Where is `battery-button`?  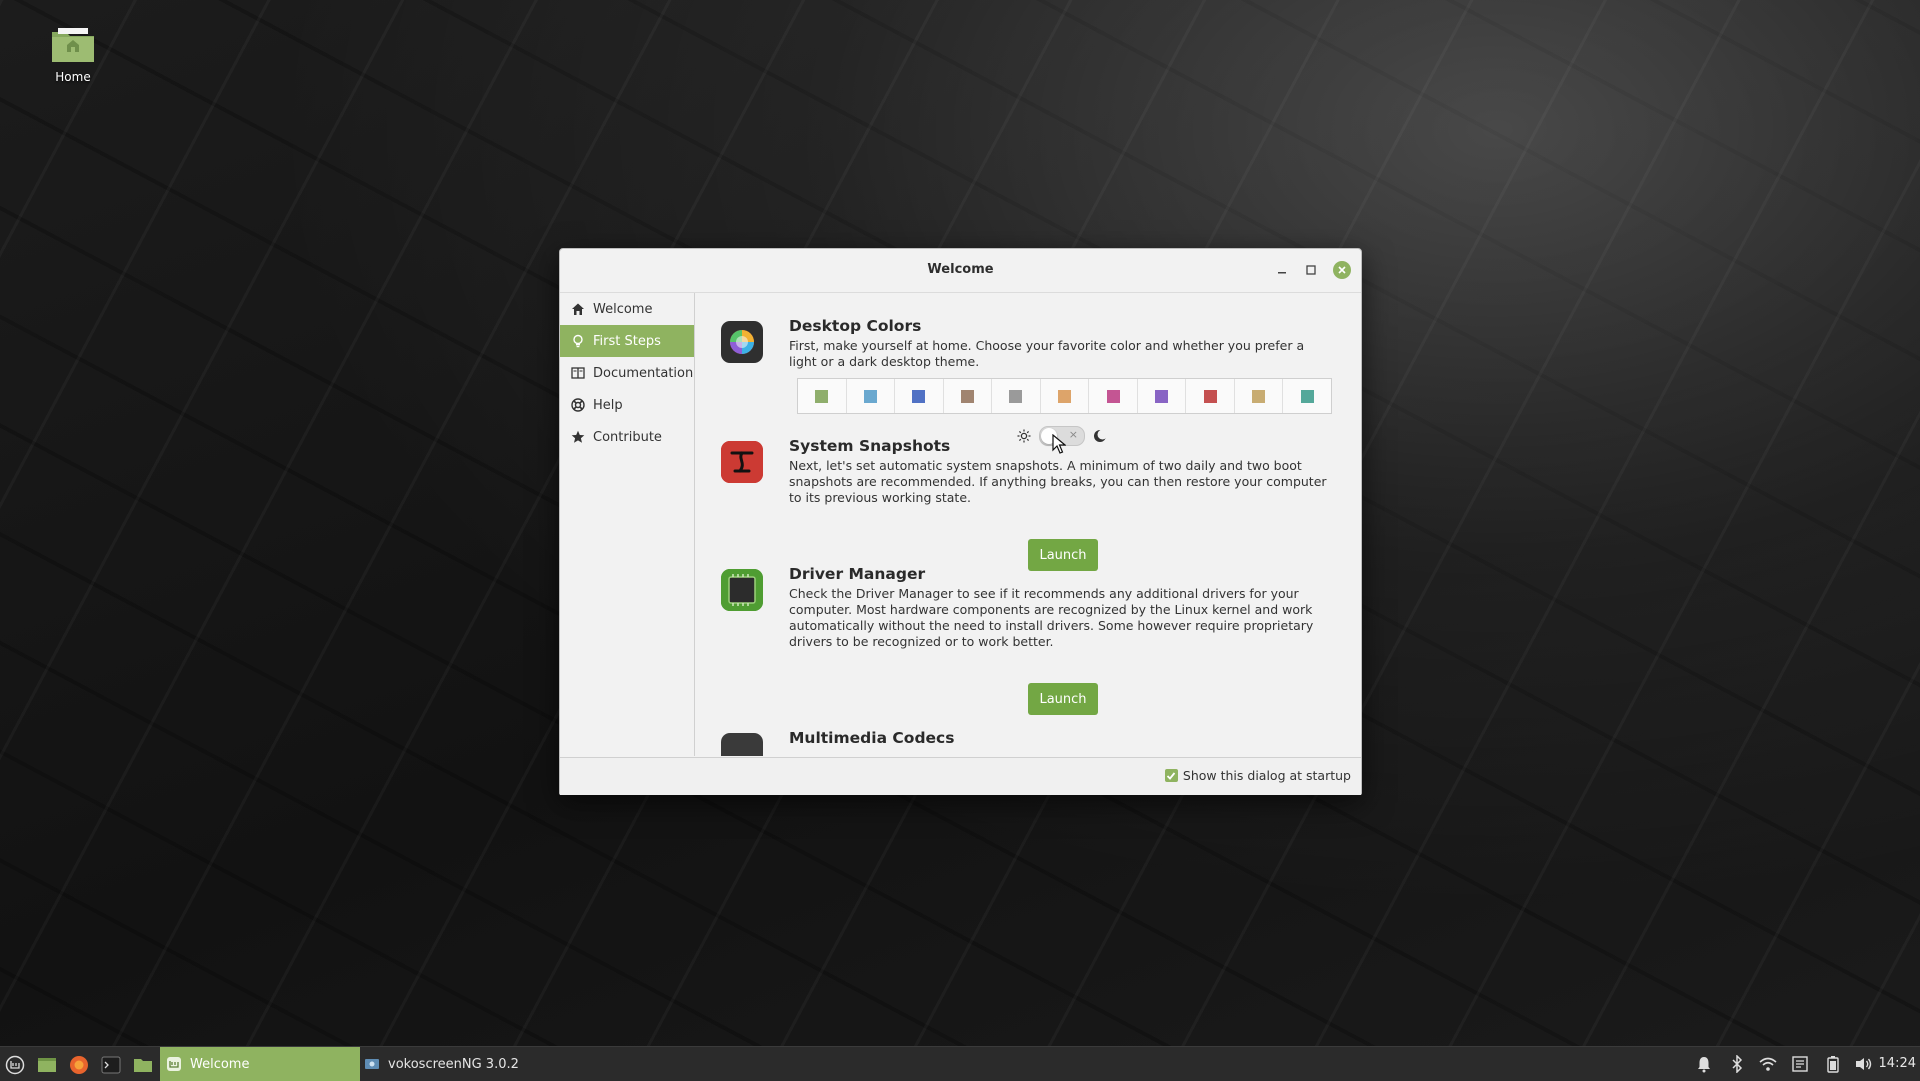
battery-button is located at coordinates (1833, 1064).